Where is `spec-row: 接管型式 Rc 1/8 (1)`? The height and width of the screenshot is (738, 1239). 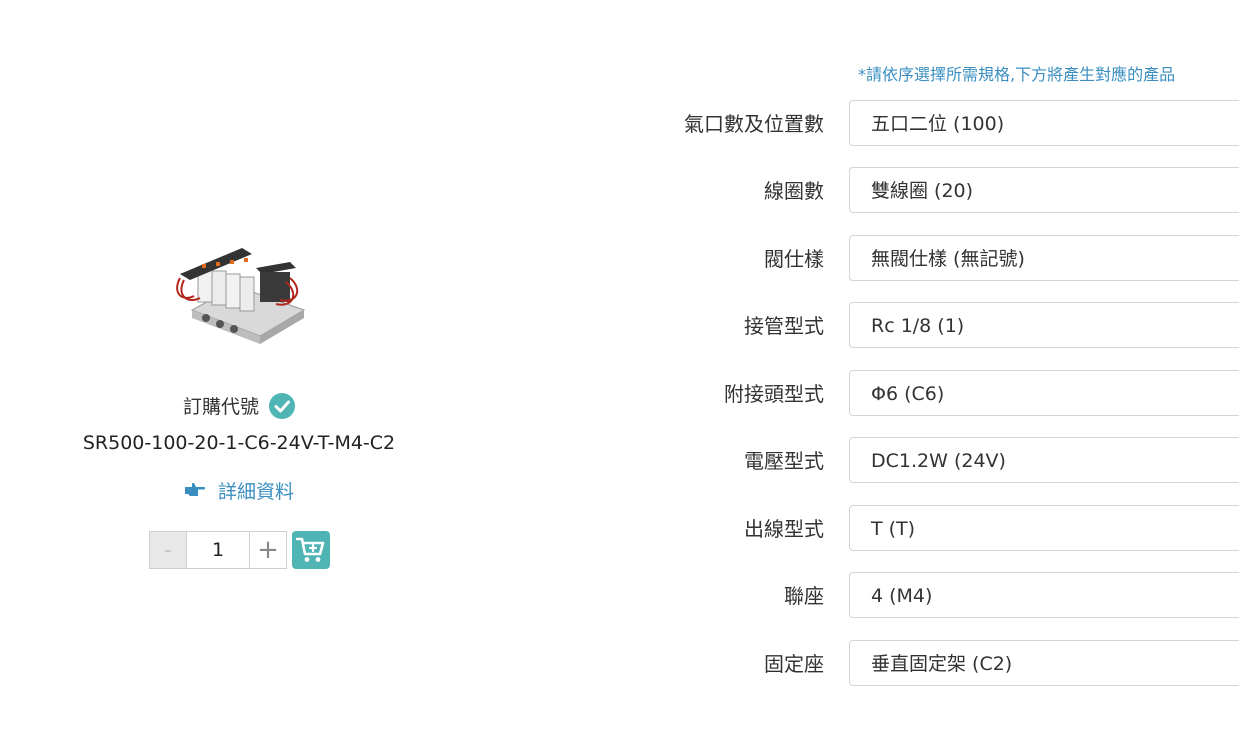
spec-row: 接管型式 Rc 1/8 (1) is located at coordinates (919, 326).